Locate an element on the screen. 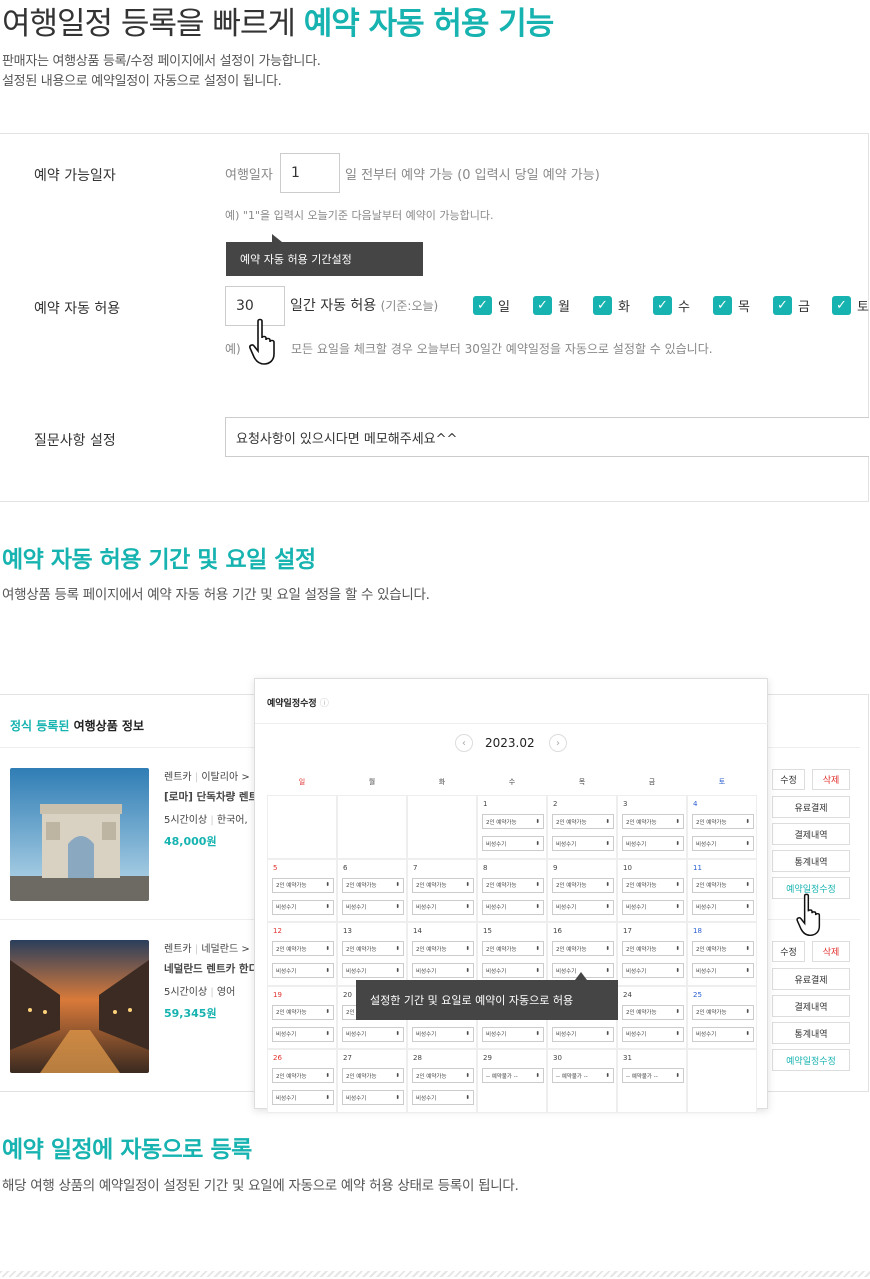  day-number: 3 is located at coordinates (625, 804).